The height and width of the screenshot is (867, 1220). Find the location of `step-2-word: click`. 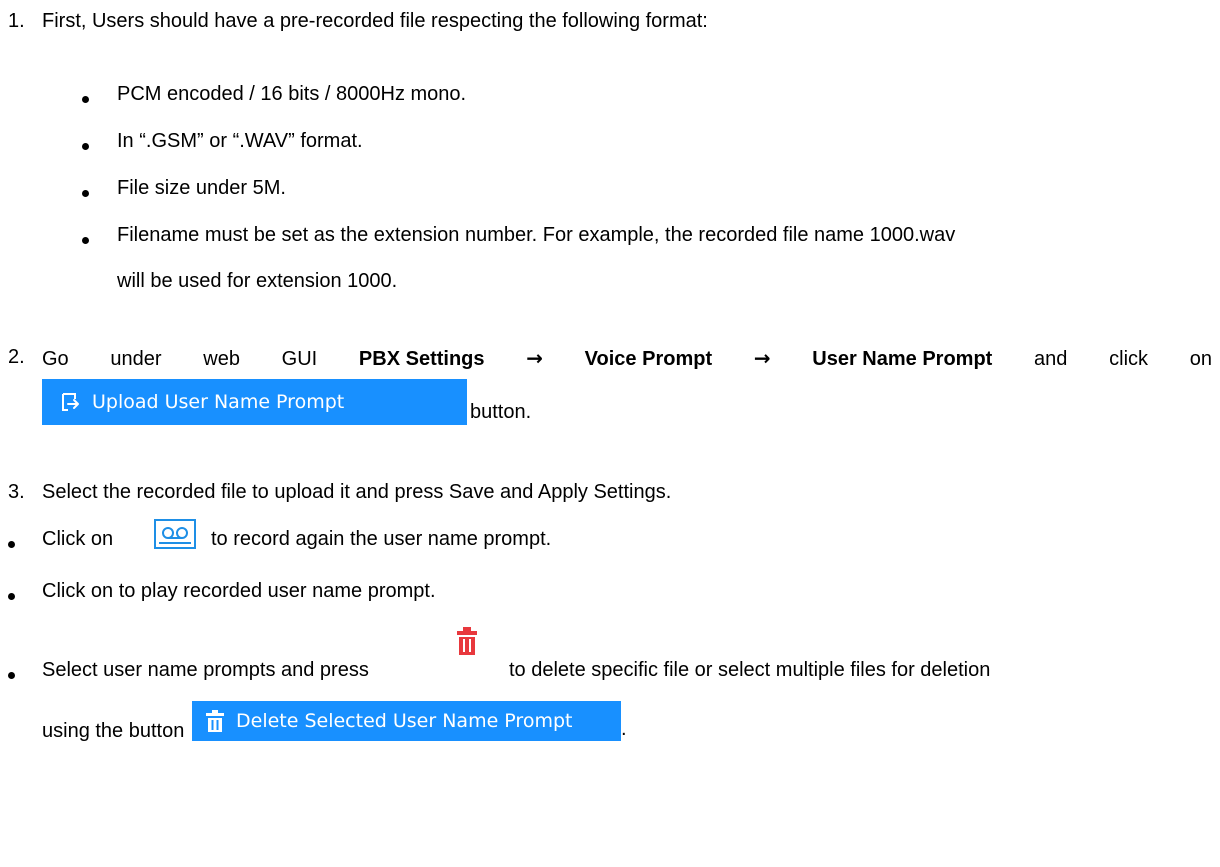

step-2-word: click is located at coordinates (1129, 359).